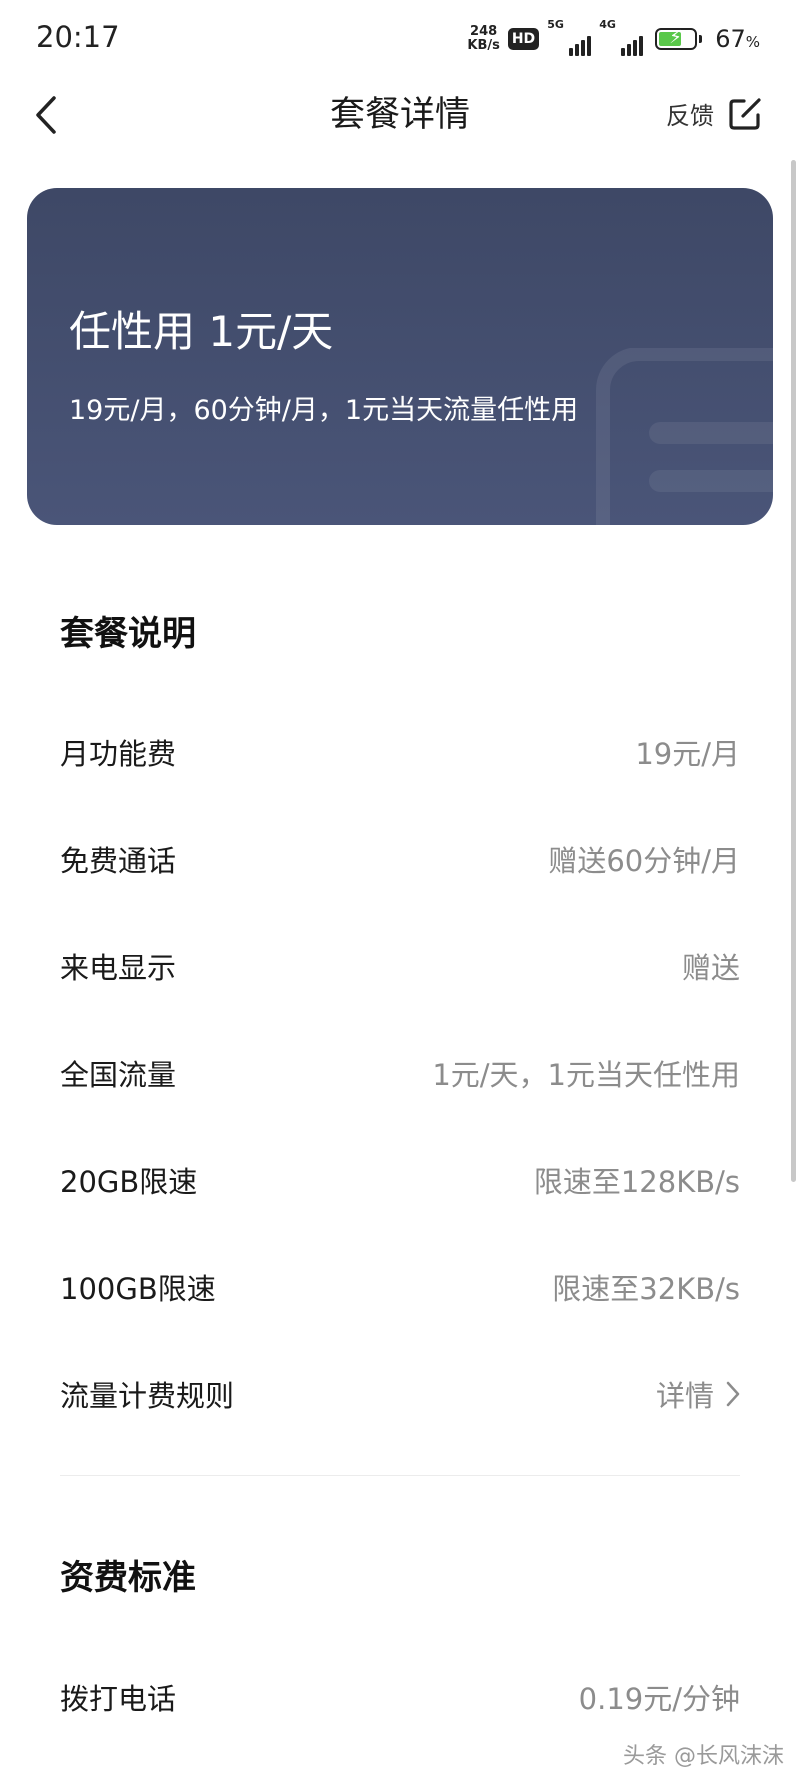 The image size is (800, 1778). I want to click on network-speed: 248 KB/s, so click(483, 39).